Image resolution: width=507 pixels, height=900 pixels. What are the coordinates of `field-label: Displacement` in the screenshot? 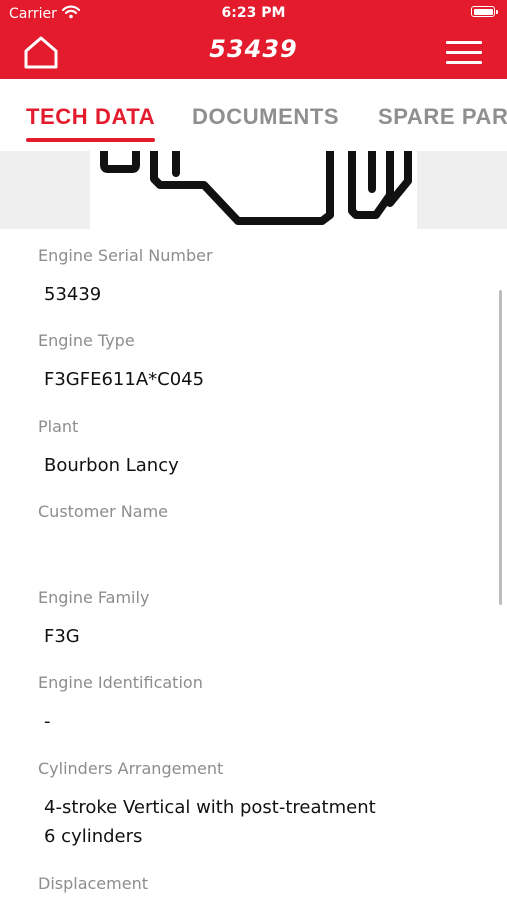 It's located at (93, 883).